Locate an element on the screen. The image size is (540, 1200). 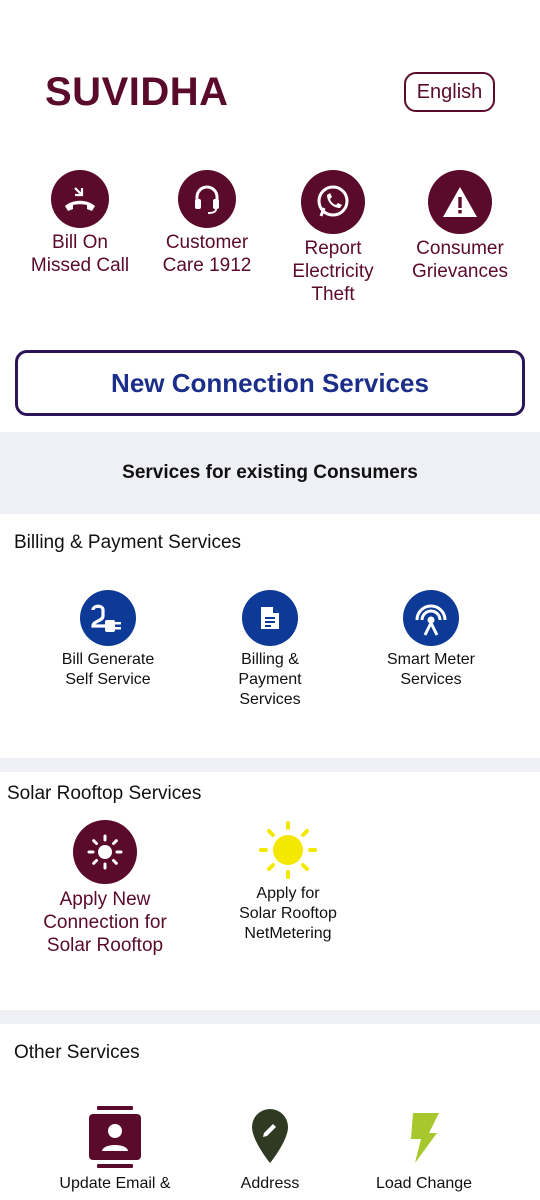
billing-section-title: Billing & Payment Services is located at coordinates (128, 542).